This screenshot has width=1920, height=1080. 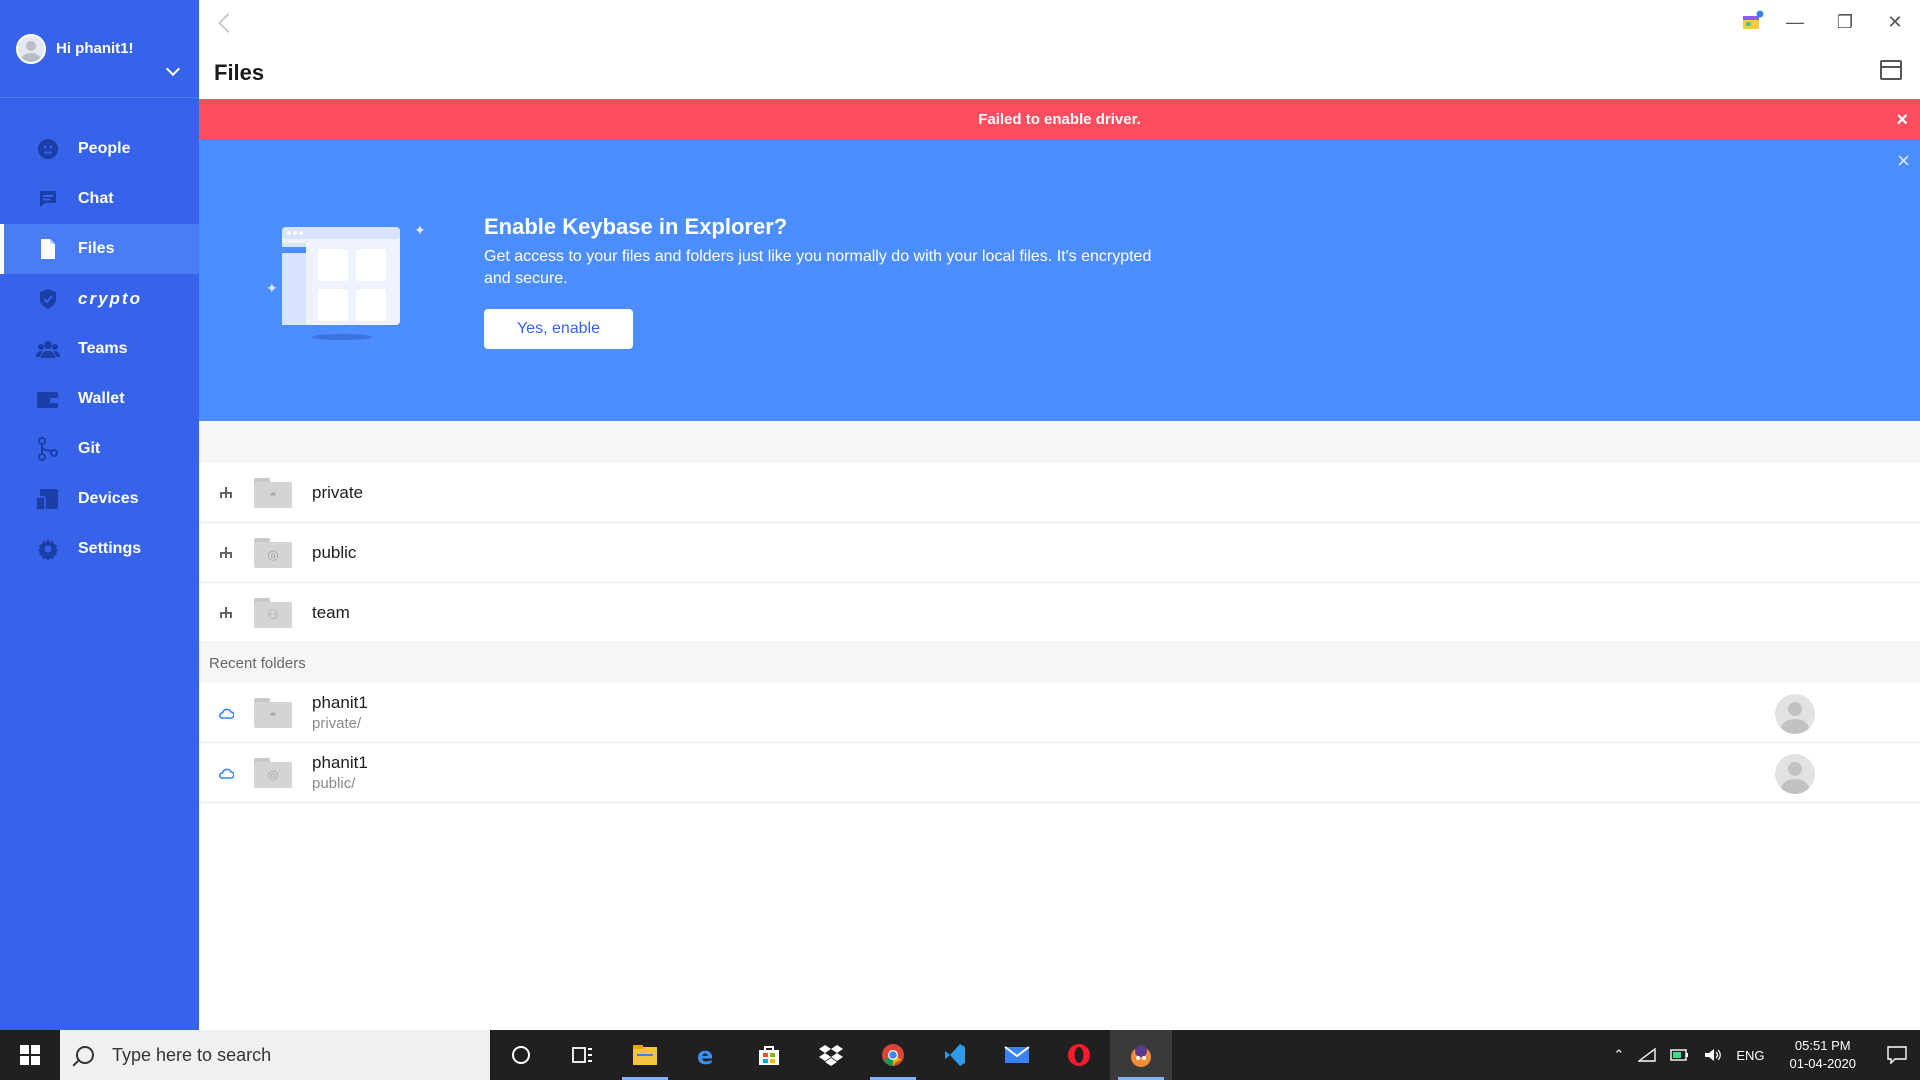 I want to click on sidebar-item-label: Devices, so click(x=108, y=498).